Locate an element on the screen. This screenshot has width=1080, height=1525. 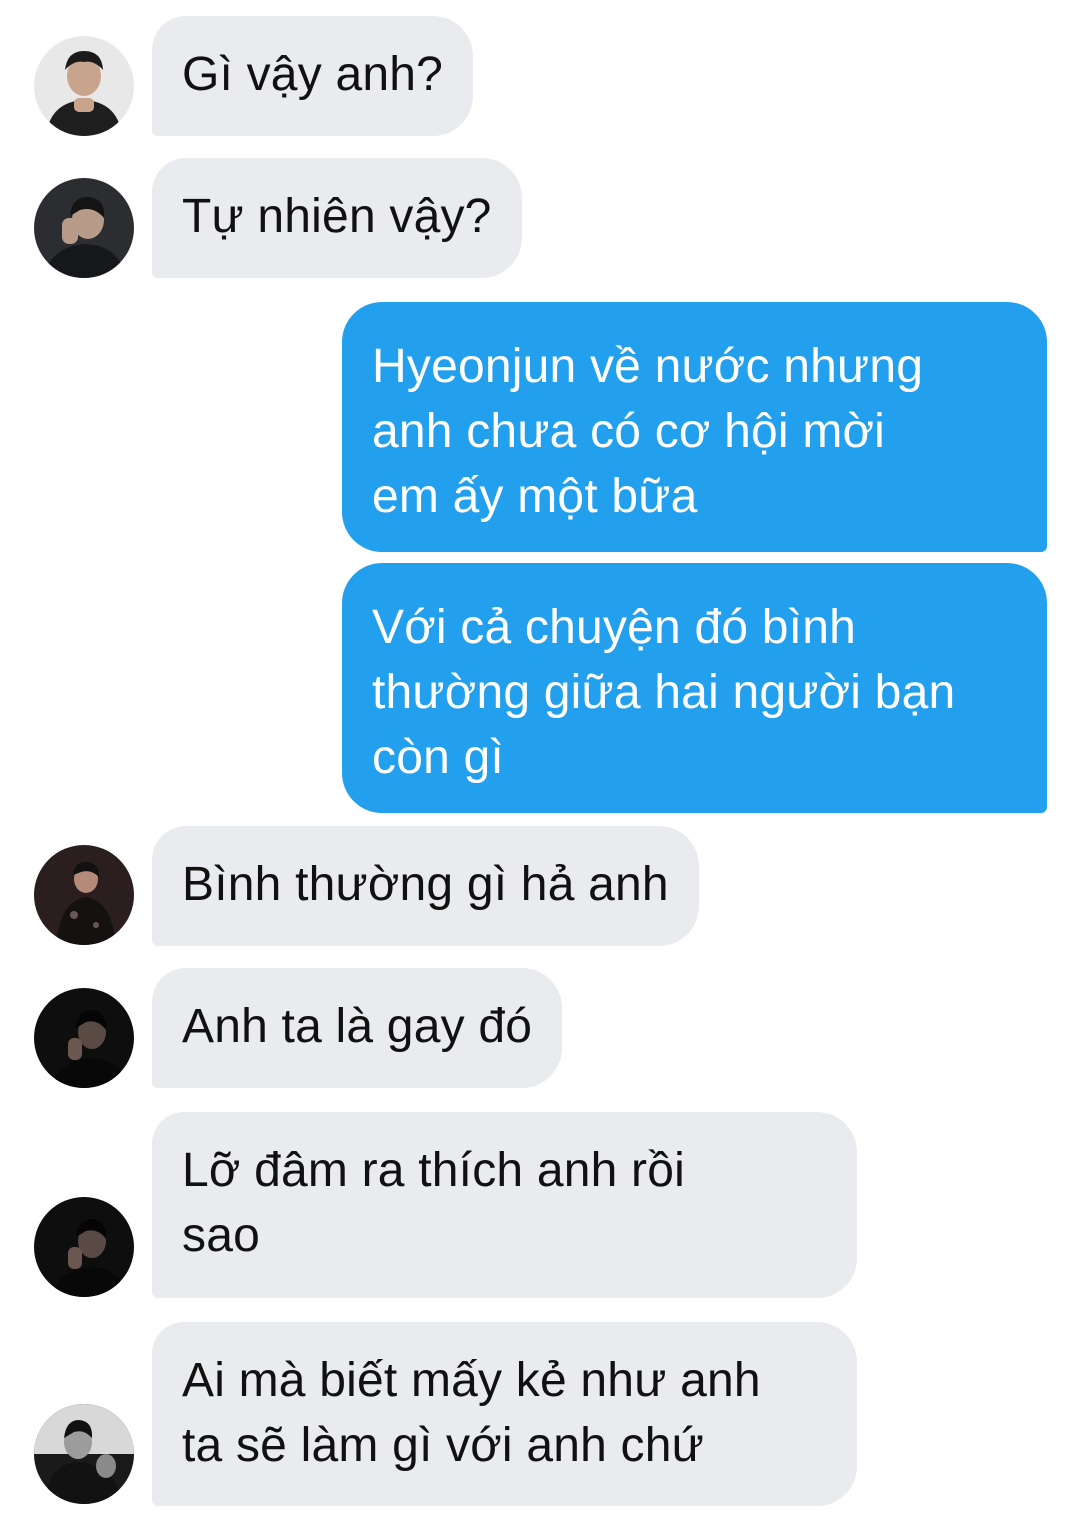
incoming-message-bubble: Tự nhiên vậy? is located at coordinates (337, 218).